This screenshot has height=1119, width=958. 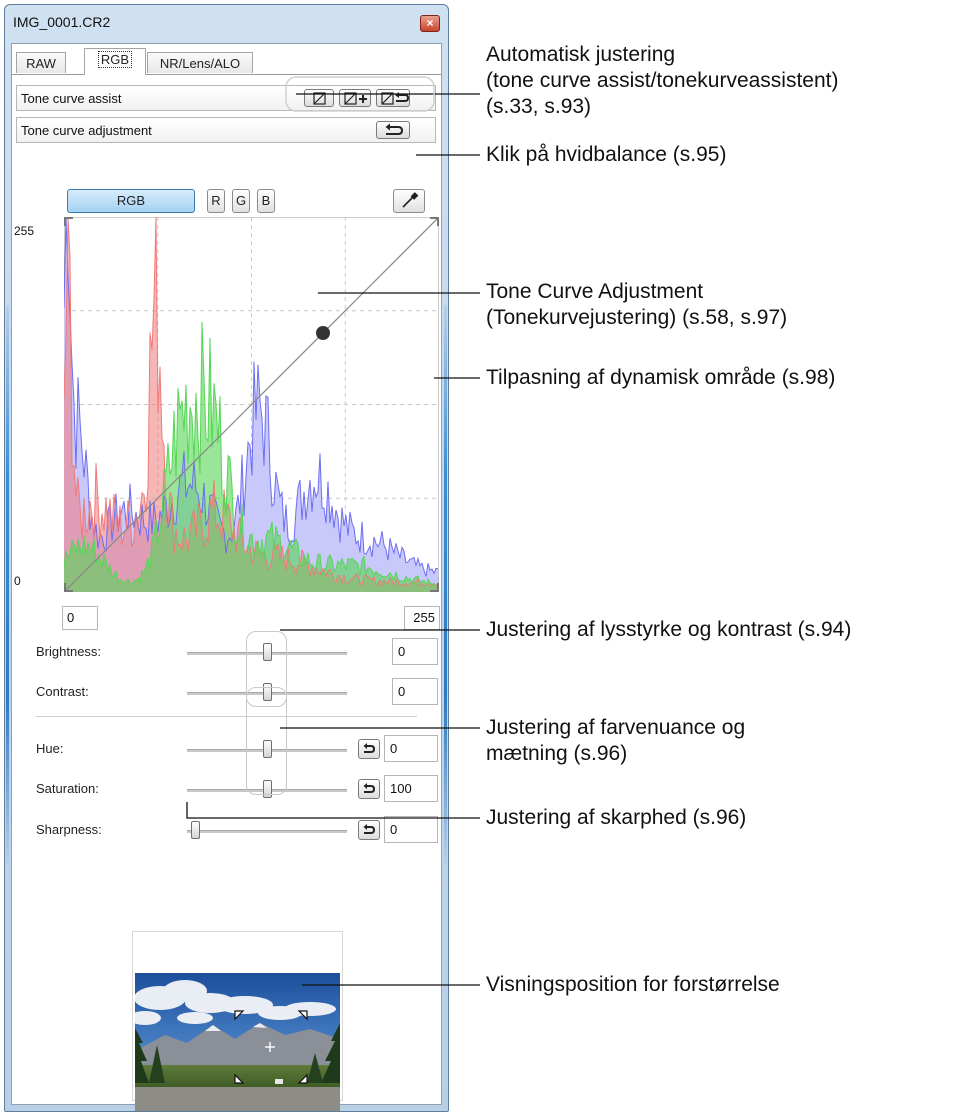 I want to click on callout-auto-reference: (s.33, s.93), so click(x=539, y=106).